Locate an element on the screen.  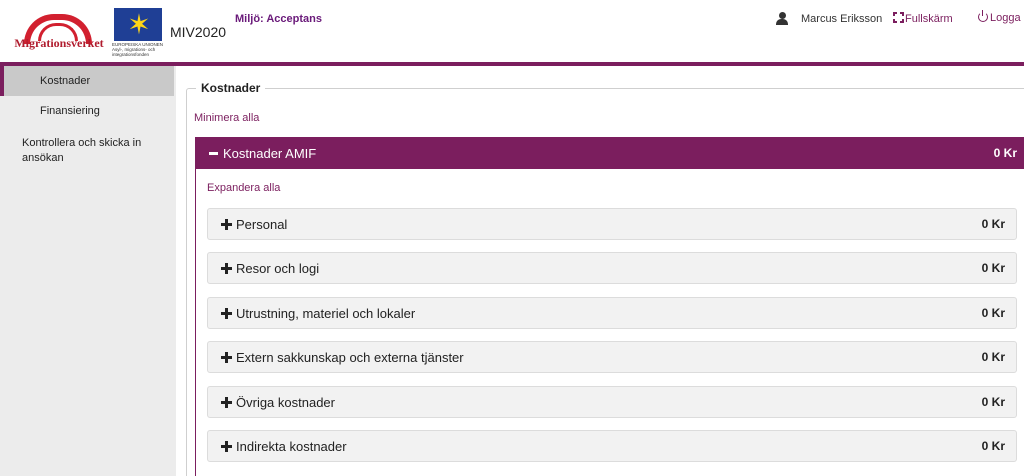
cost-row-personal: Personal 0 Kr is located at coordinates (612, 224).